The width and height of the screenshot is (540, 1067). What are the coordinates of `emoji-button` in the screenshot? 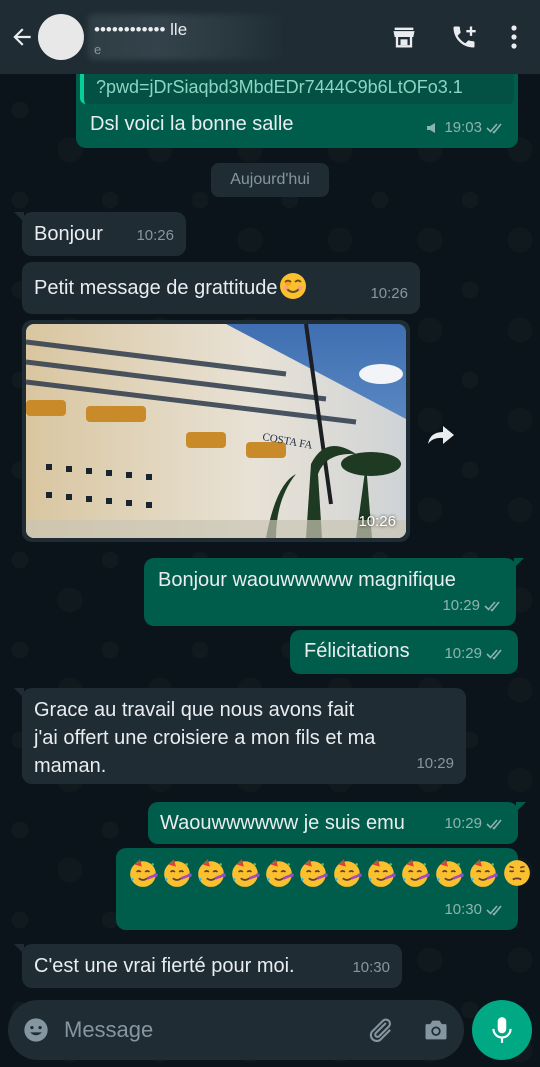 It's located at (36, 1030).